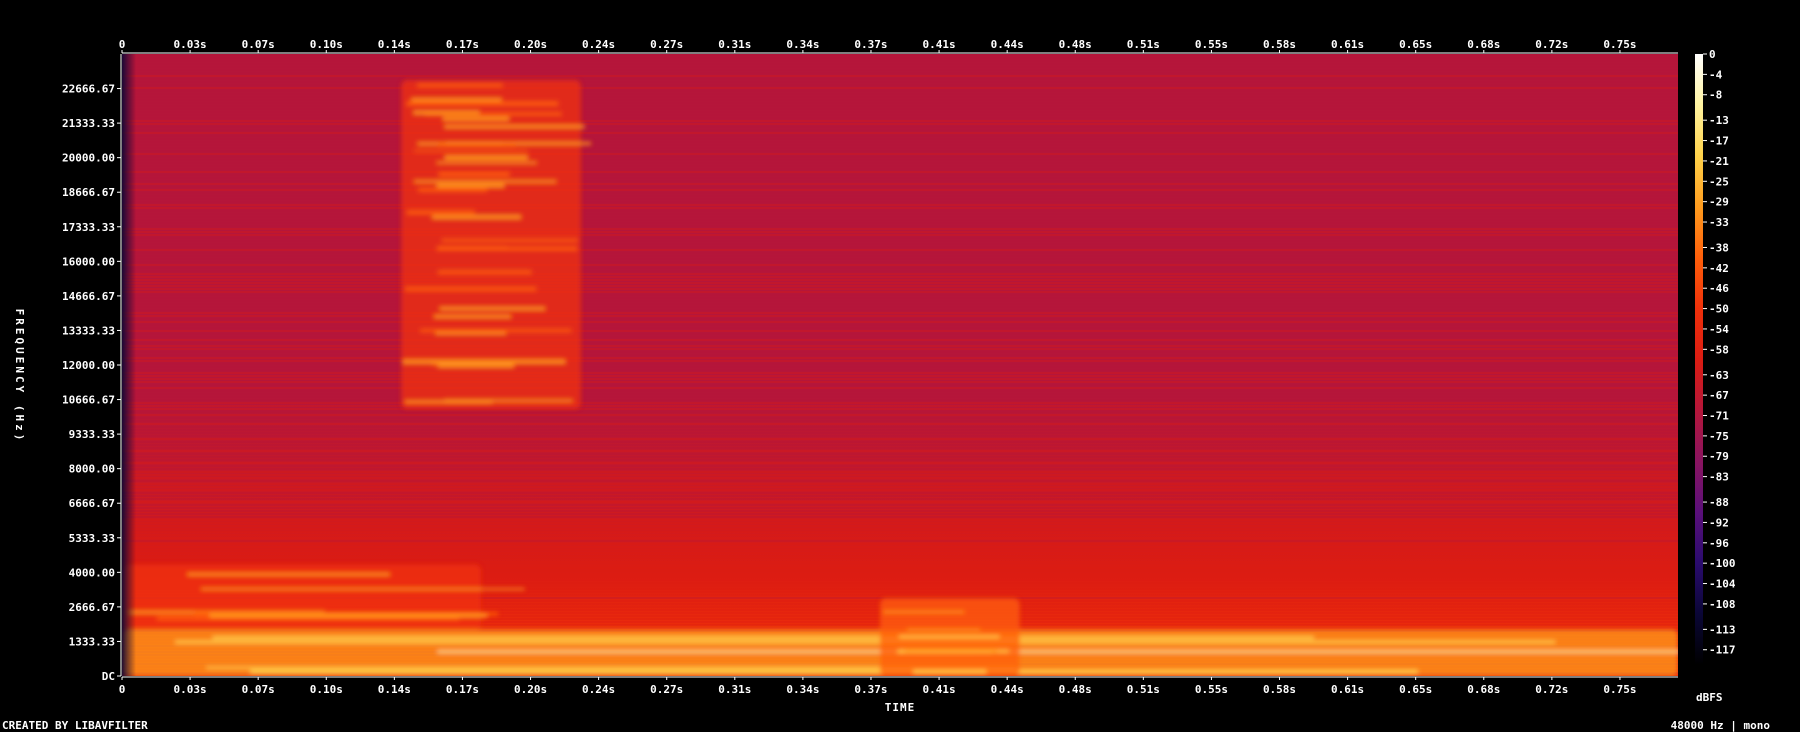 The image size is (1800, 732). I want to click on y-tick-label: 16000.00, so click(88, 261).